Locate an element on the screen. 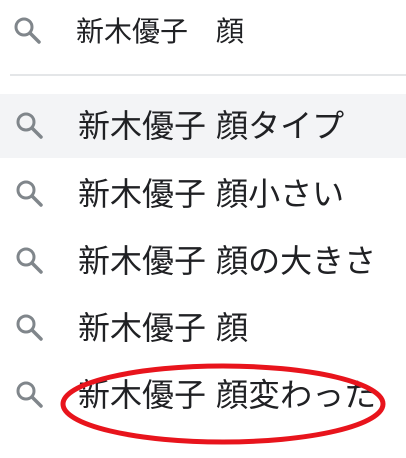 Image resolution: width=406 pixels, height=458 pixels. divider is located at coordinates (208, 75).